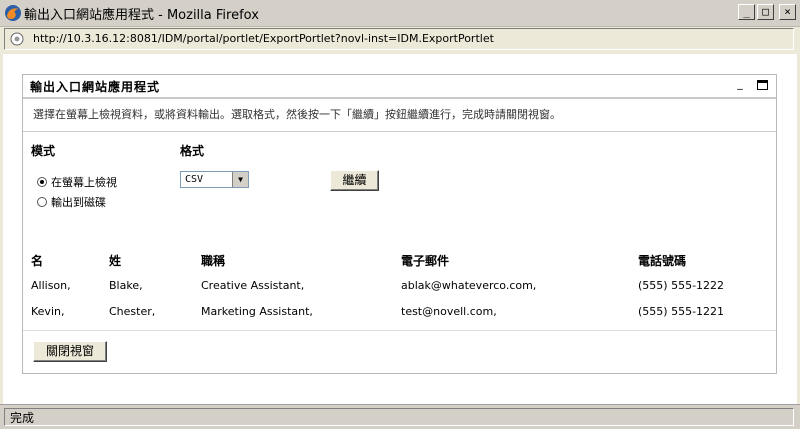  Describe the element at coordinates (78, 202) in the screenshot. I see `mode-option-label: 輸出到磁碟` at that location.